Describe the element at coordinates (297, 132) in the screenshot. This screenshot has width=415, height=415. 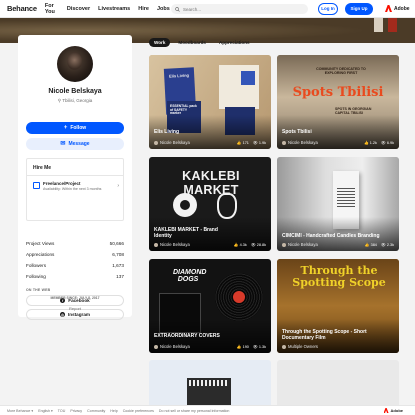
I see `project-title: Spots Tbilisi` at that location.